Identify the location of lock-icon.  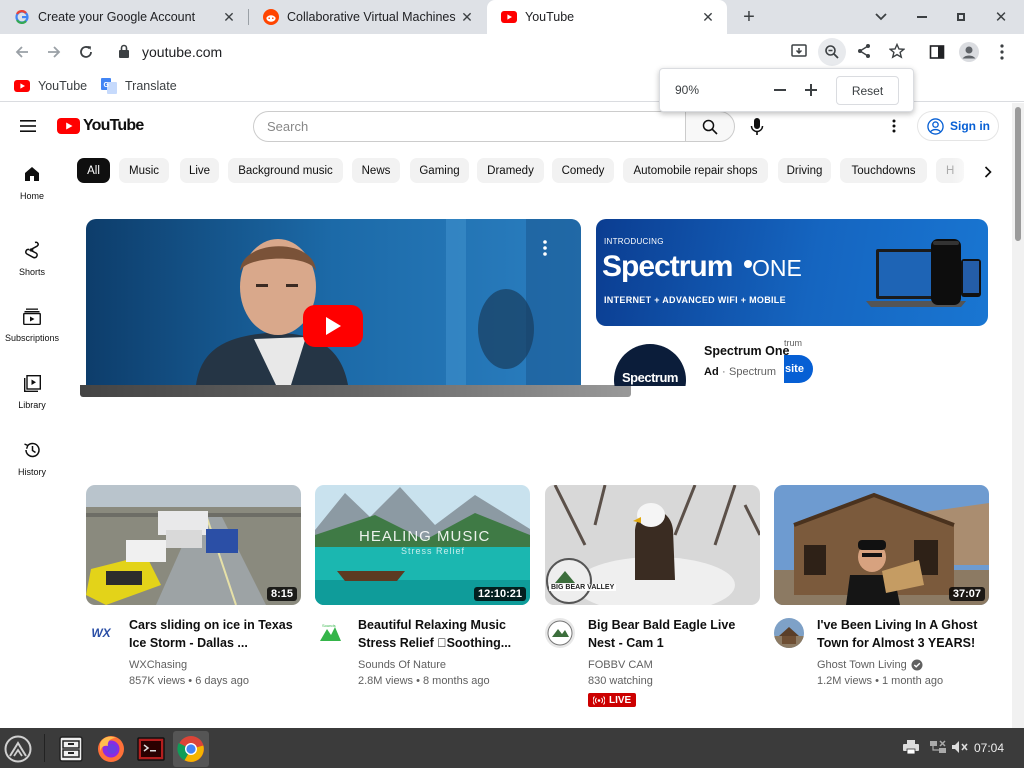
(124, 54).